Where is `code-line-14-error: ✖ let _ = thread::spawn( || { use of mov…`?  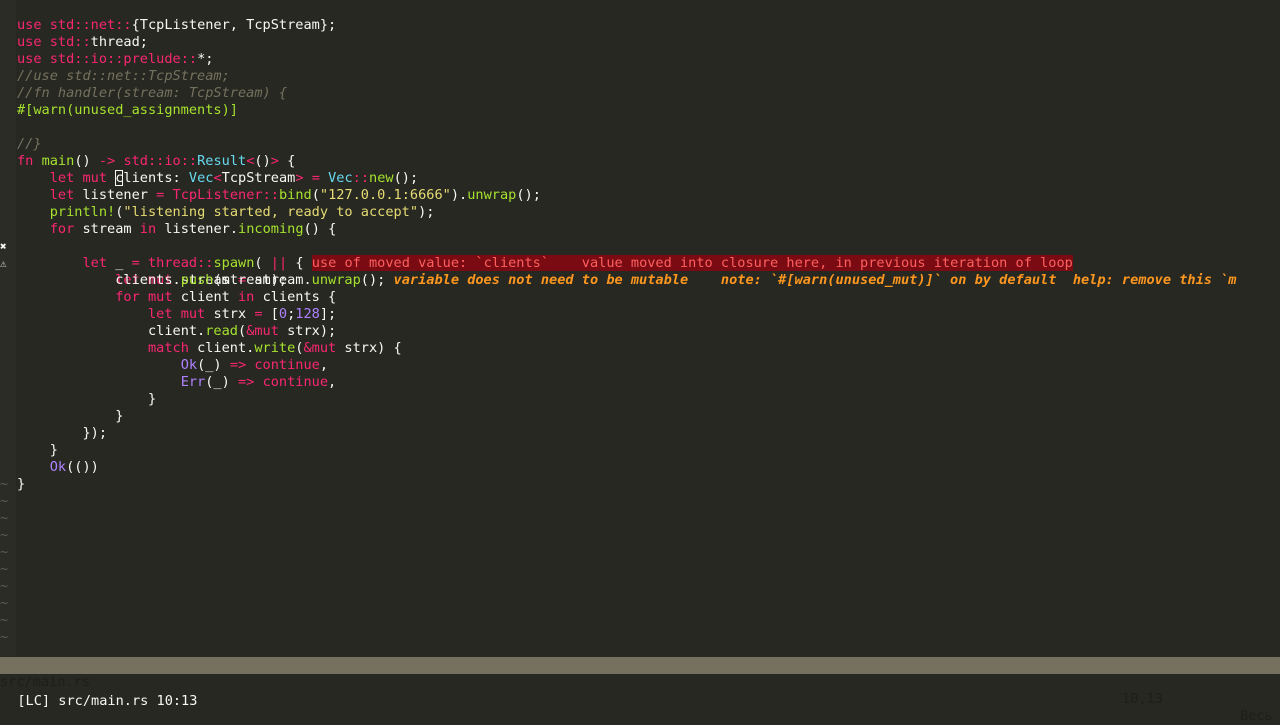 code-line-14-error: ✖ let _ = thread::spawn( || { use of mov… is located at coordinates (536, 255).